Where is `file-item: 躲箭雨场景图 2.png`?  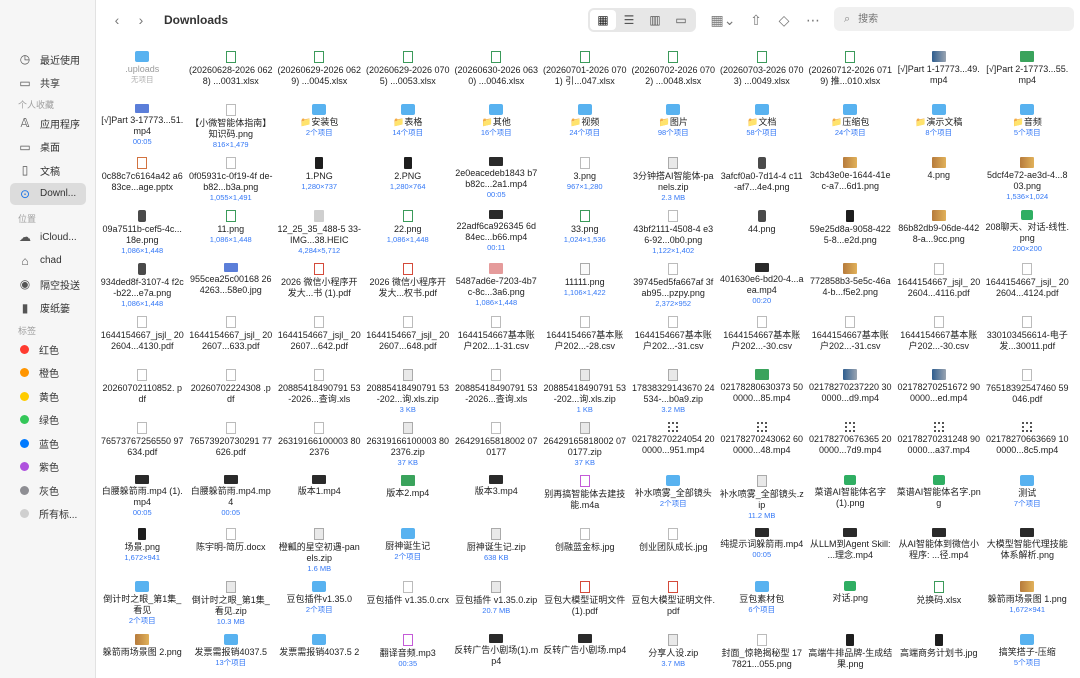
file-item: 躲箭雨场景图 2.png is located at coordinates (142, 654).